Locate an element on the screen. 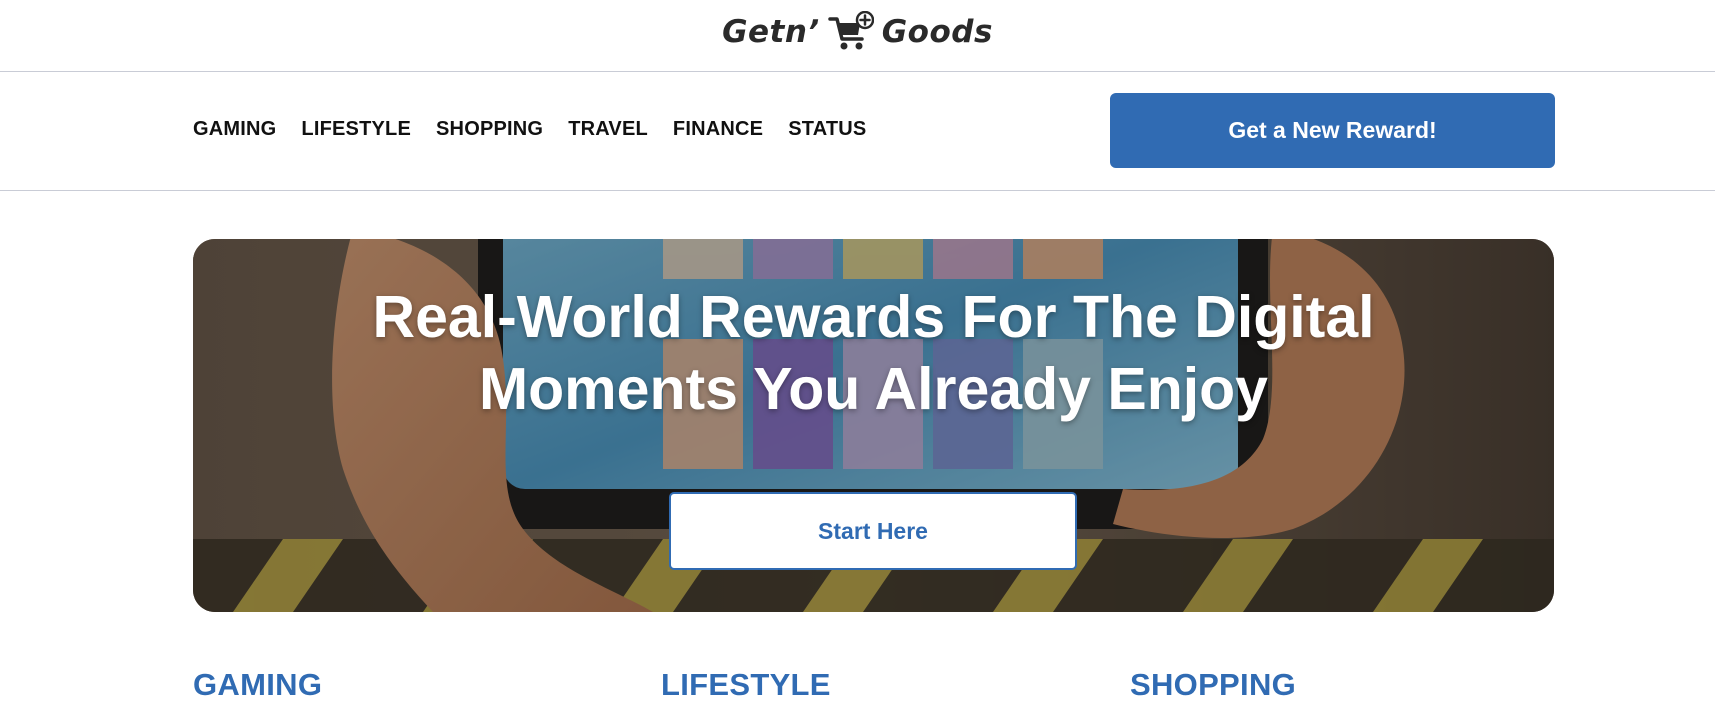 The height and width of the screenshot is (723, 1715). nav-item-lifestyle: LIFESTYLE is located at coordinates (356, 129).